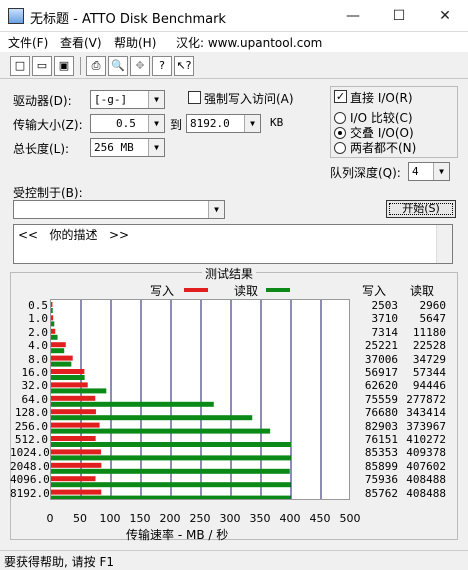 The height and width of the screenshot is (570, 468). I want to click on force-write-checkbox, so click(194, 97).